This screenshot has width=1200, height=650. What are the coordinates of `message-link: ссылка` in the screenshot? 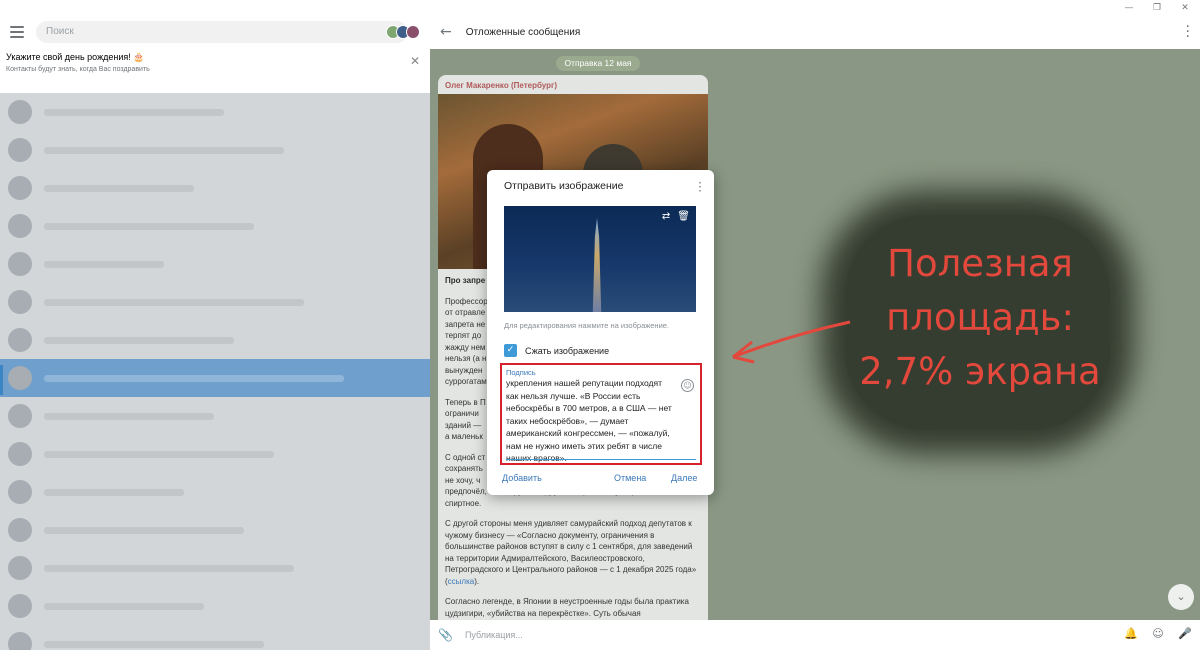 It's located at (461, 581).